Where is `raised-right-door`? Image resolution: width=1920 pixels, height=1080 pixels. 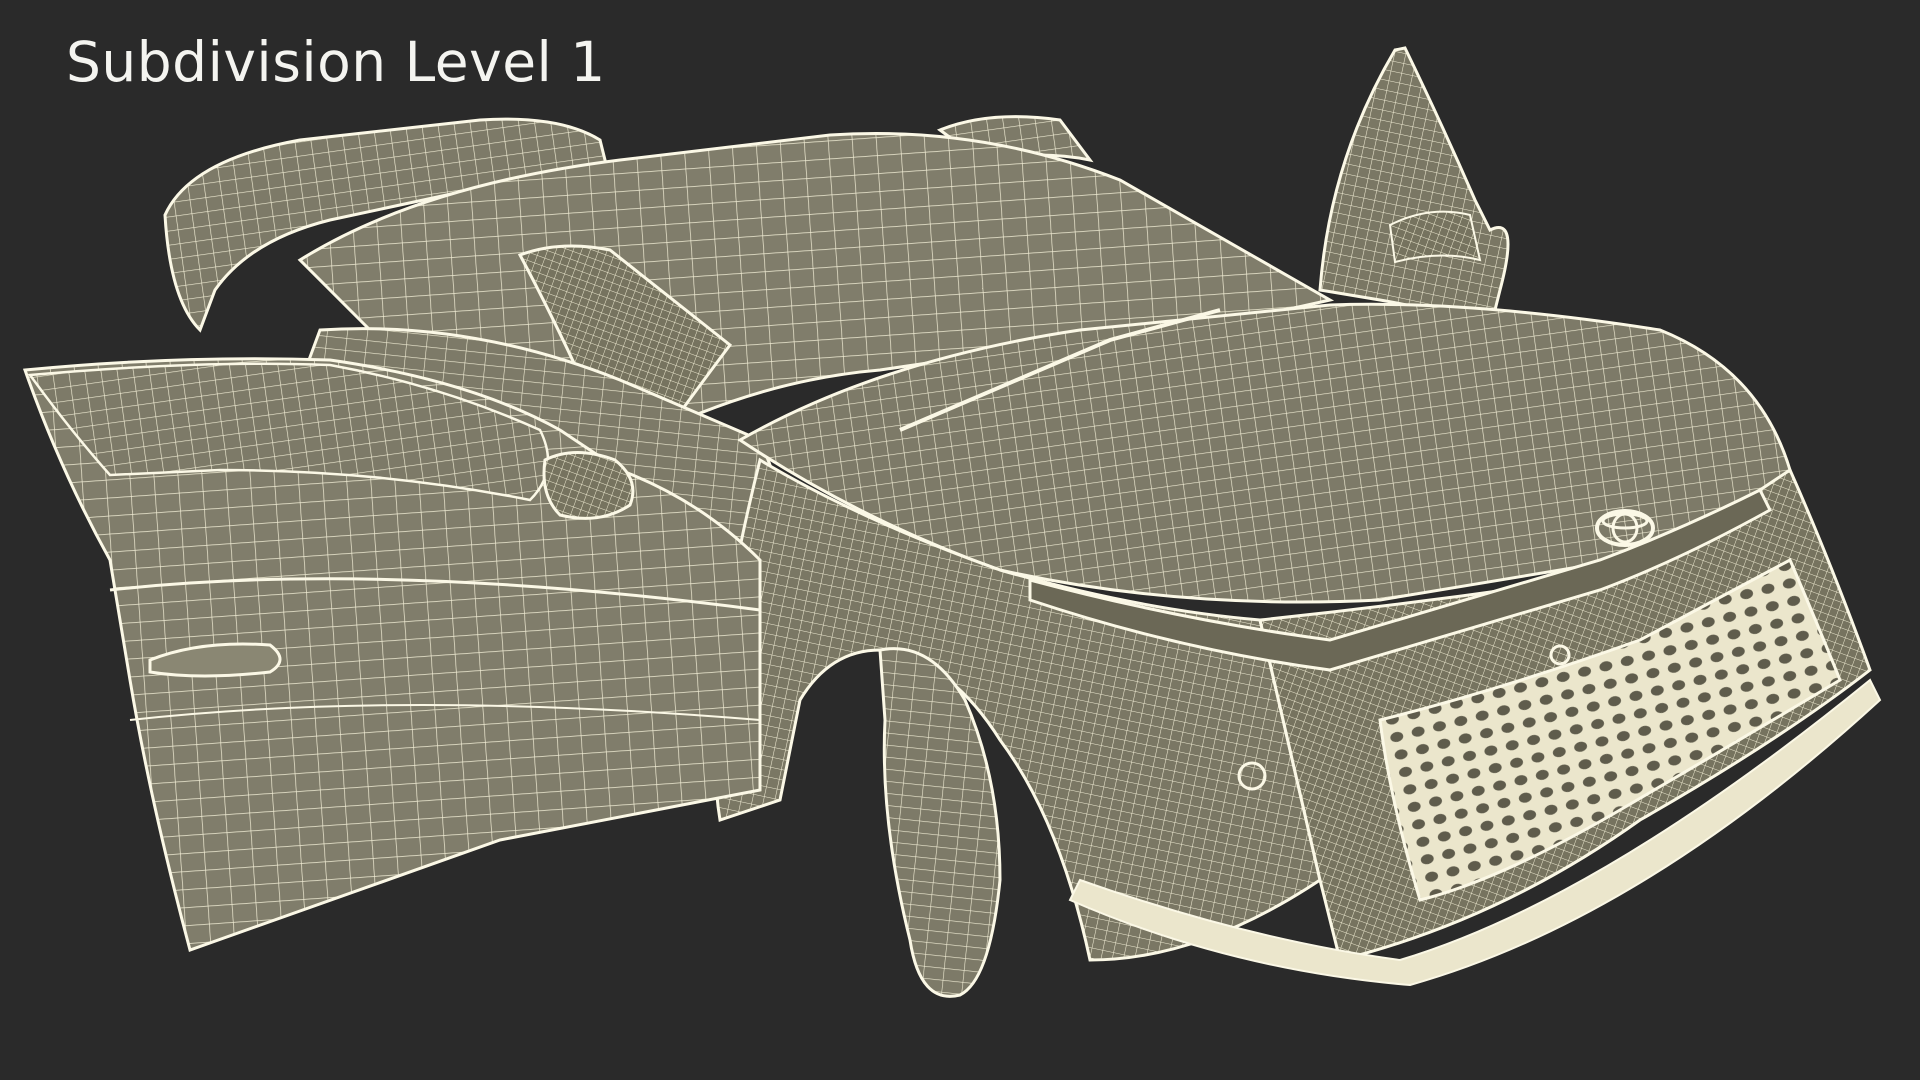 raised-right-door is located at coordinates (1414, 189).